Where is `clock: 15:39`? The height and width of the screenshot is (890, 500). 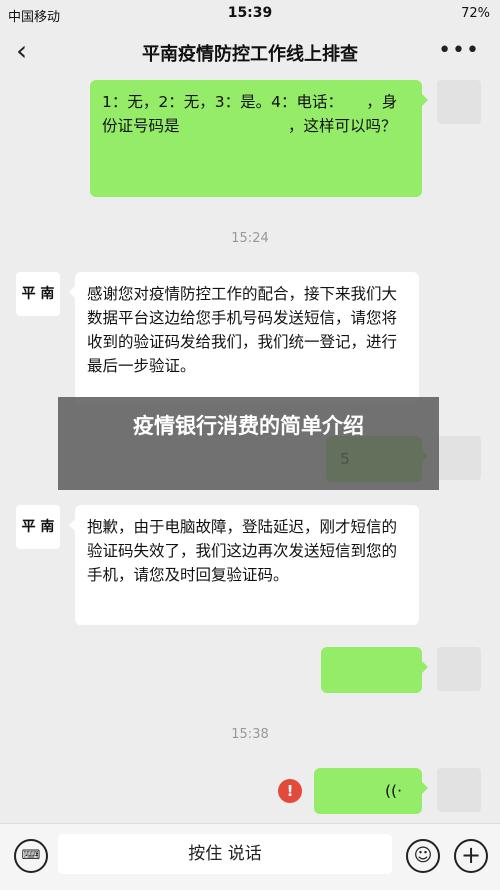
clock: 15:39 is located at coordinates (250, 13).